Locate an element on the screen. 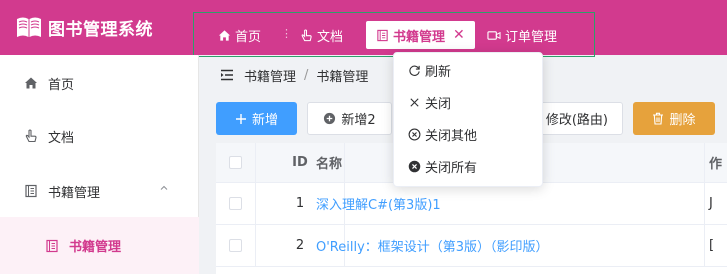  app-title: 图书管理系统 is located at coordinates (100, 29).